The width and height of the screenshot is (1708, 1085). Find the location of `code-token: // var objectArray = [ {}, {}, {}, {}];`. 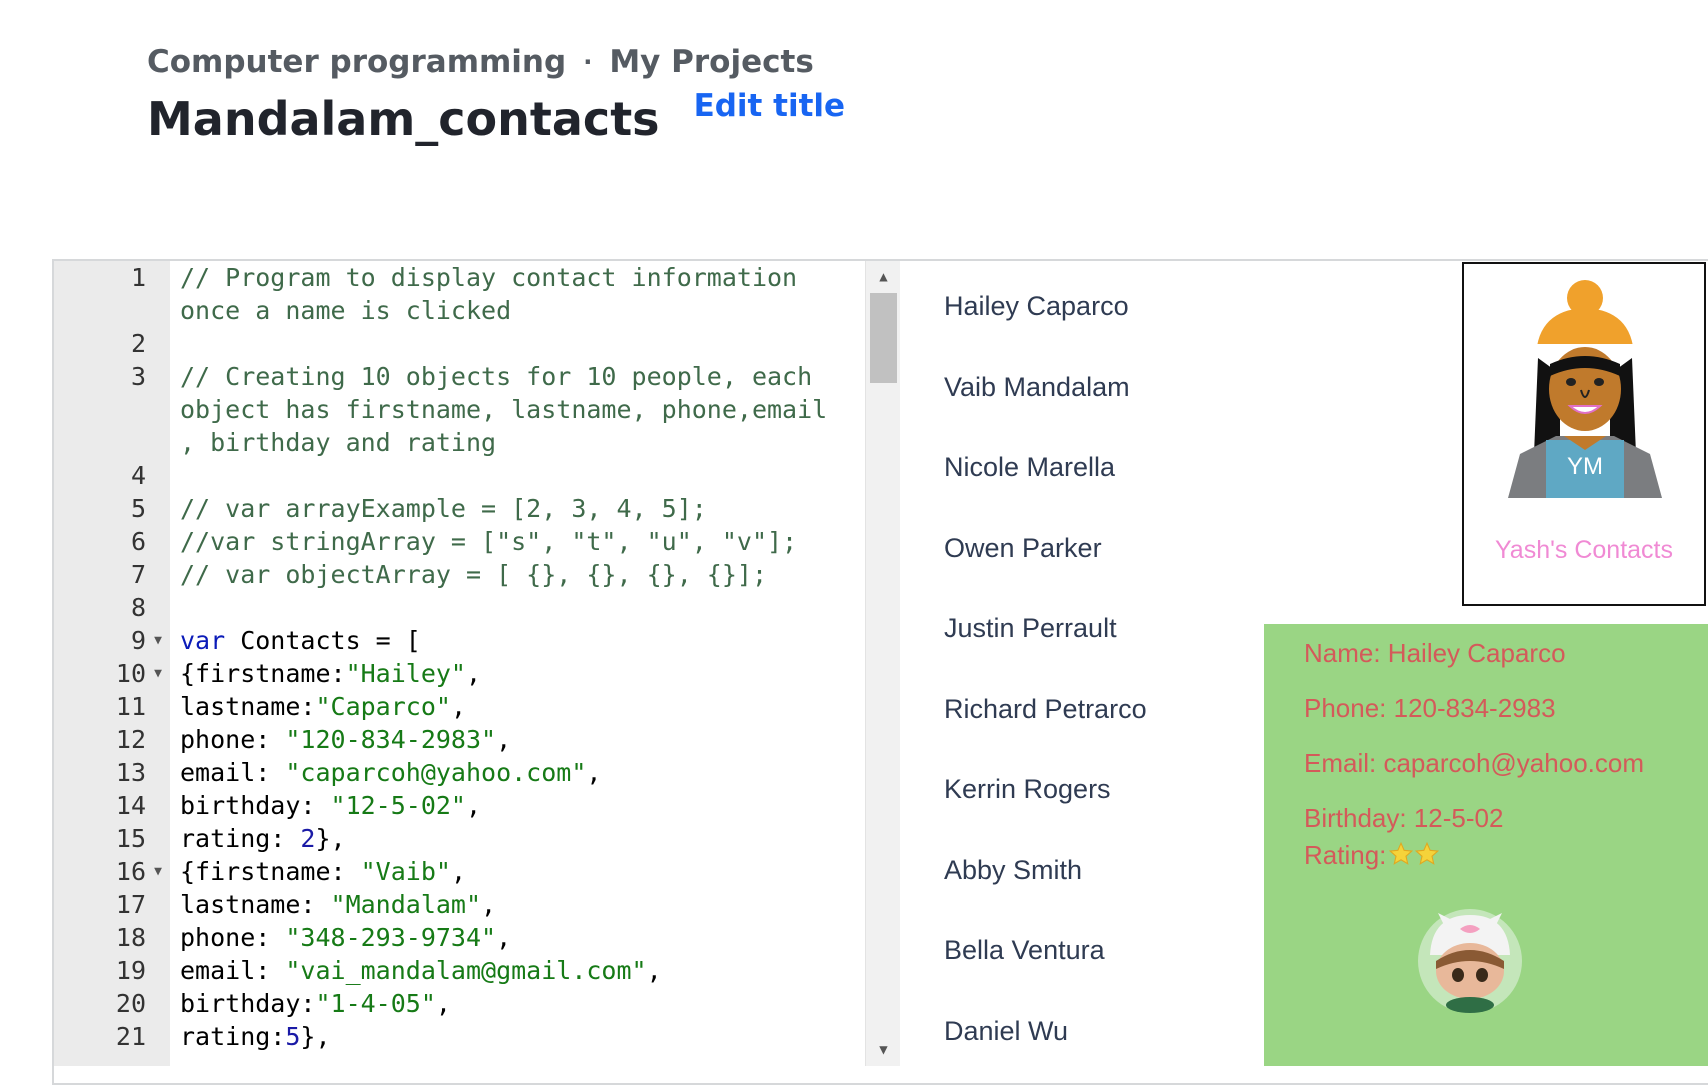

code-token: // var objectArray = [ {}, {}, {}, {}]; is located at coordinates (473, 574).